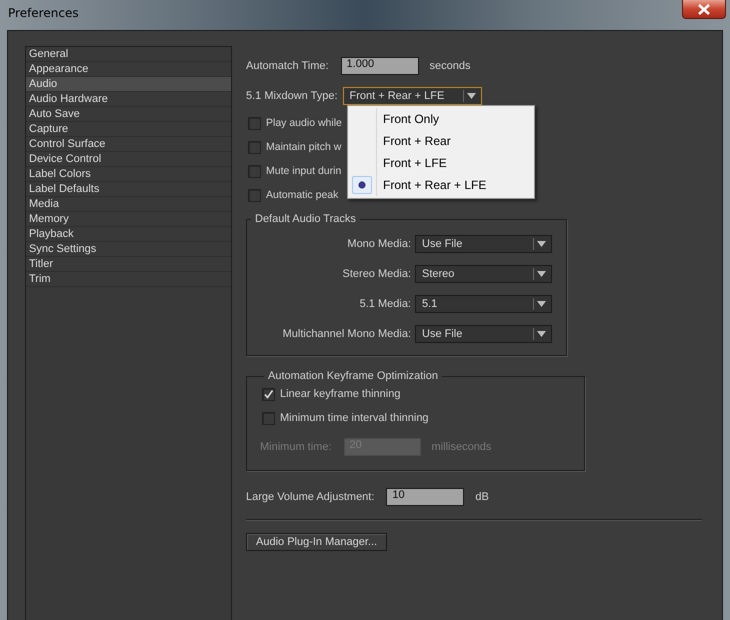 The width and height of the screenshot is (730, 620). I want to click on field-label: Minimum time:, so click(296, 447).